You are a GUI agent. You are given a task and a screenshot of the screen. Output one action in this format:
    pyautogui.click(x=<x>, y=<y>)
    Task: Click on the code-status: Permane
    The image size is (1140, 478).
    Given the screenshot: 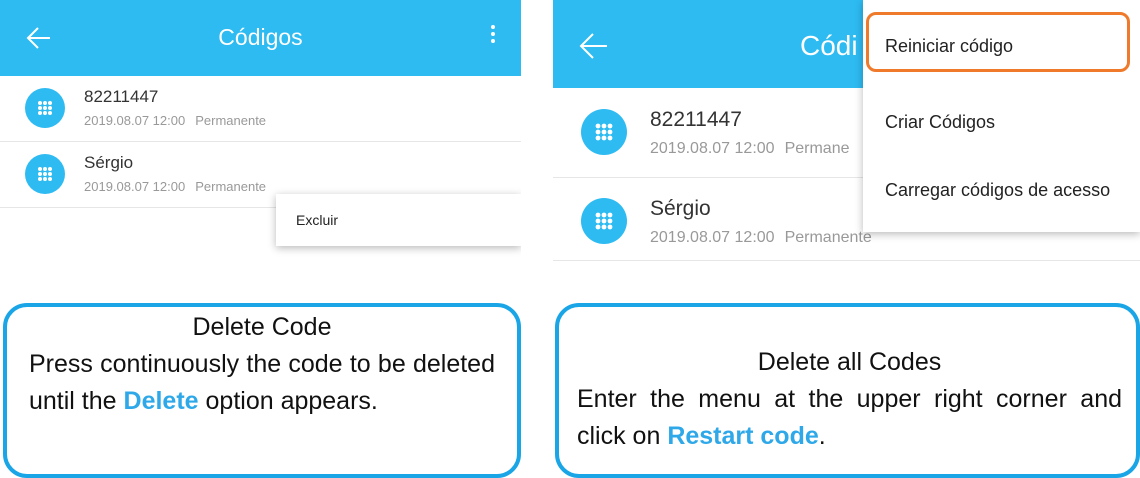 What is the action you would take?
    pyautogui.click(x=817, y=148)
    